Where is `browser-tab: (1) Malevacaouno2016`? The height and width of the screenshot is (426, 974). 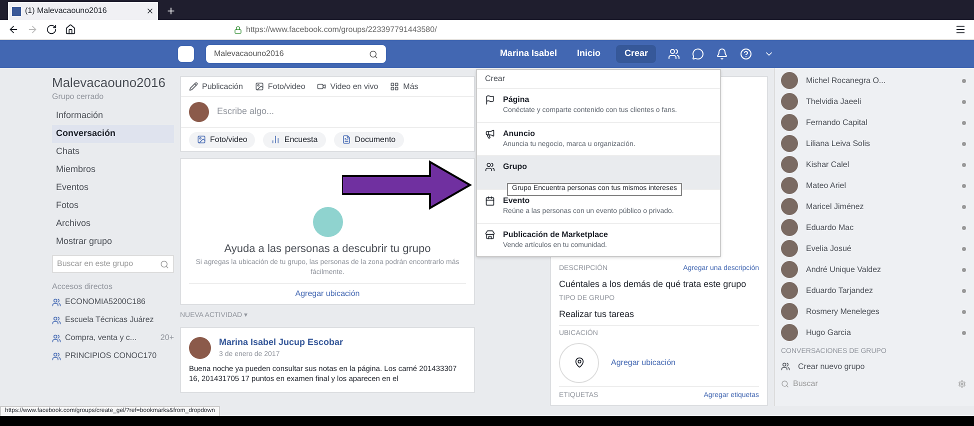 browser-tab: (1) Malevacaouno2016 is located at coordinates (83, 11).